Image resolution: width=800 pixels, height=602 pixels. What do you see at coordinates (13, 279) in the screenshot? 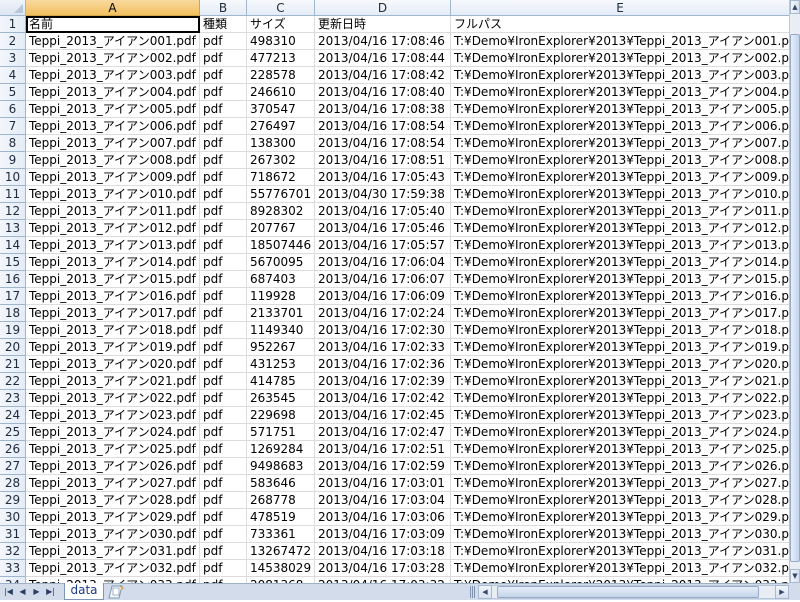
I see `row-header: 16` at bounding box center [13, 279].